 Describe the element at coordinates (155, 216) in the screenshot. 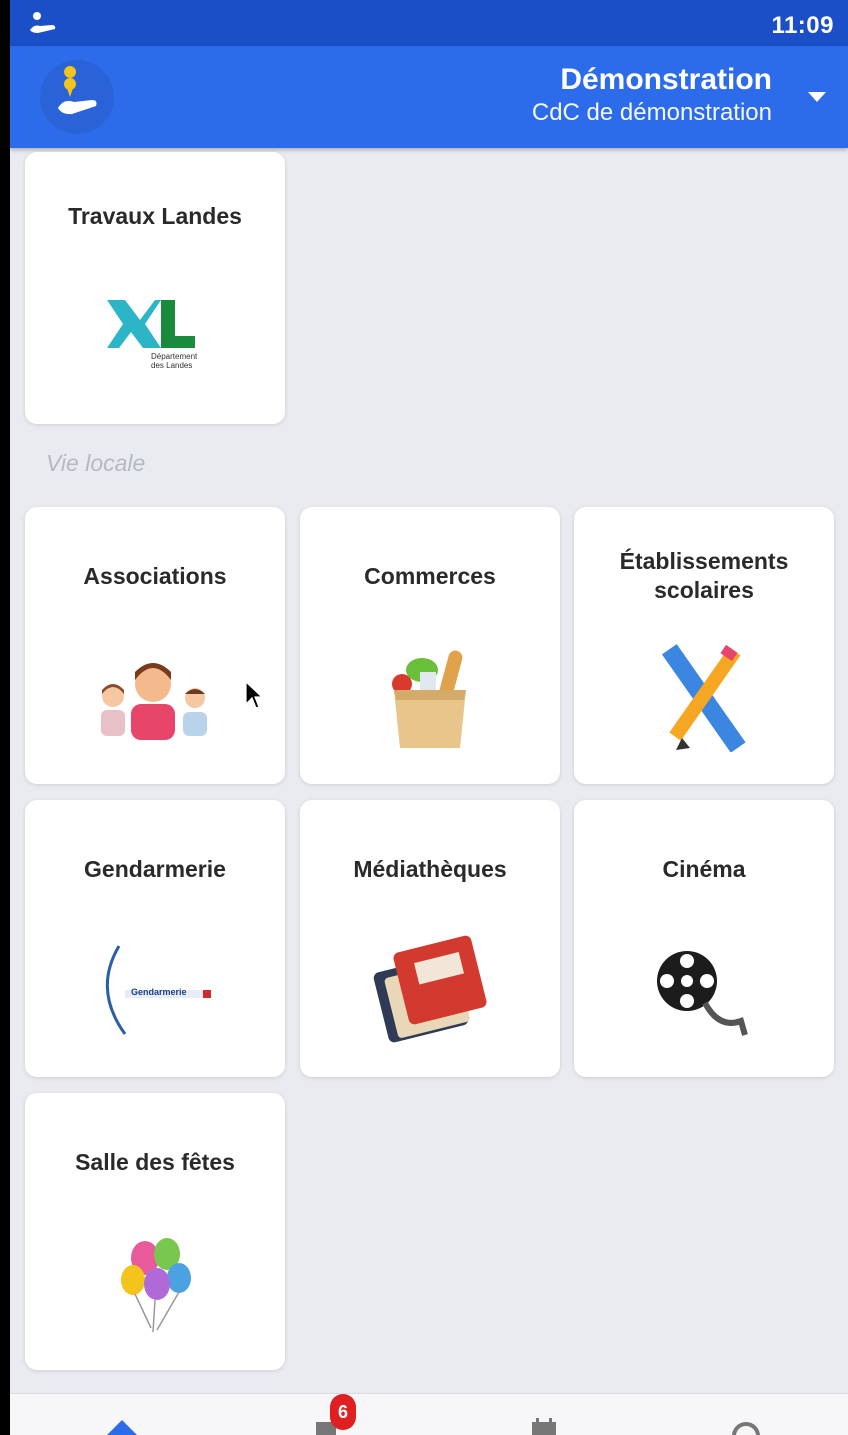

I see `card-label: Travaux Landes` at that location.